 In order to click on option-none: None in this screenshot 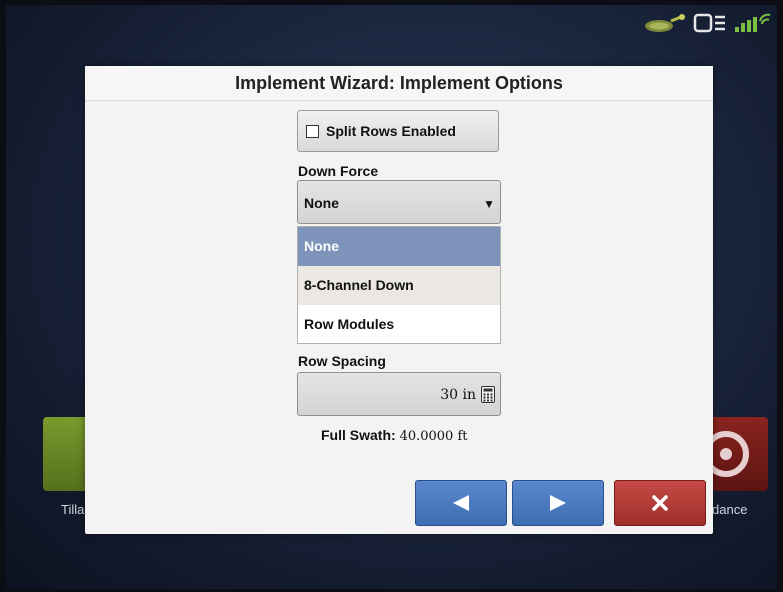, I will do `click(399, 246)`.